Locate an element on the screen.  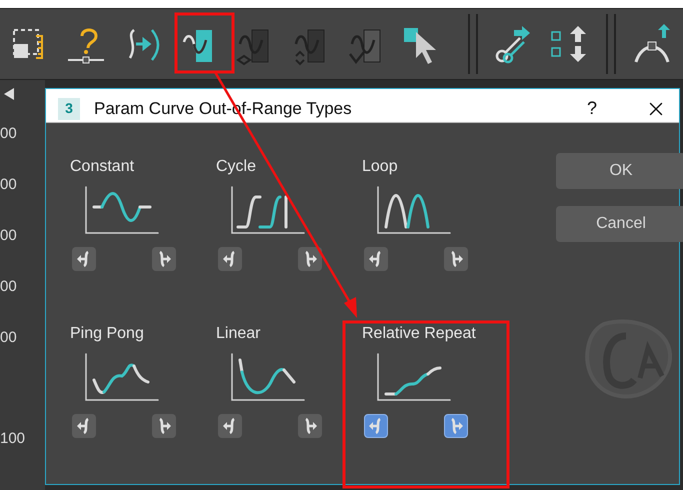
help-button: ? is located at coordinates (591, 108).